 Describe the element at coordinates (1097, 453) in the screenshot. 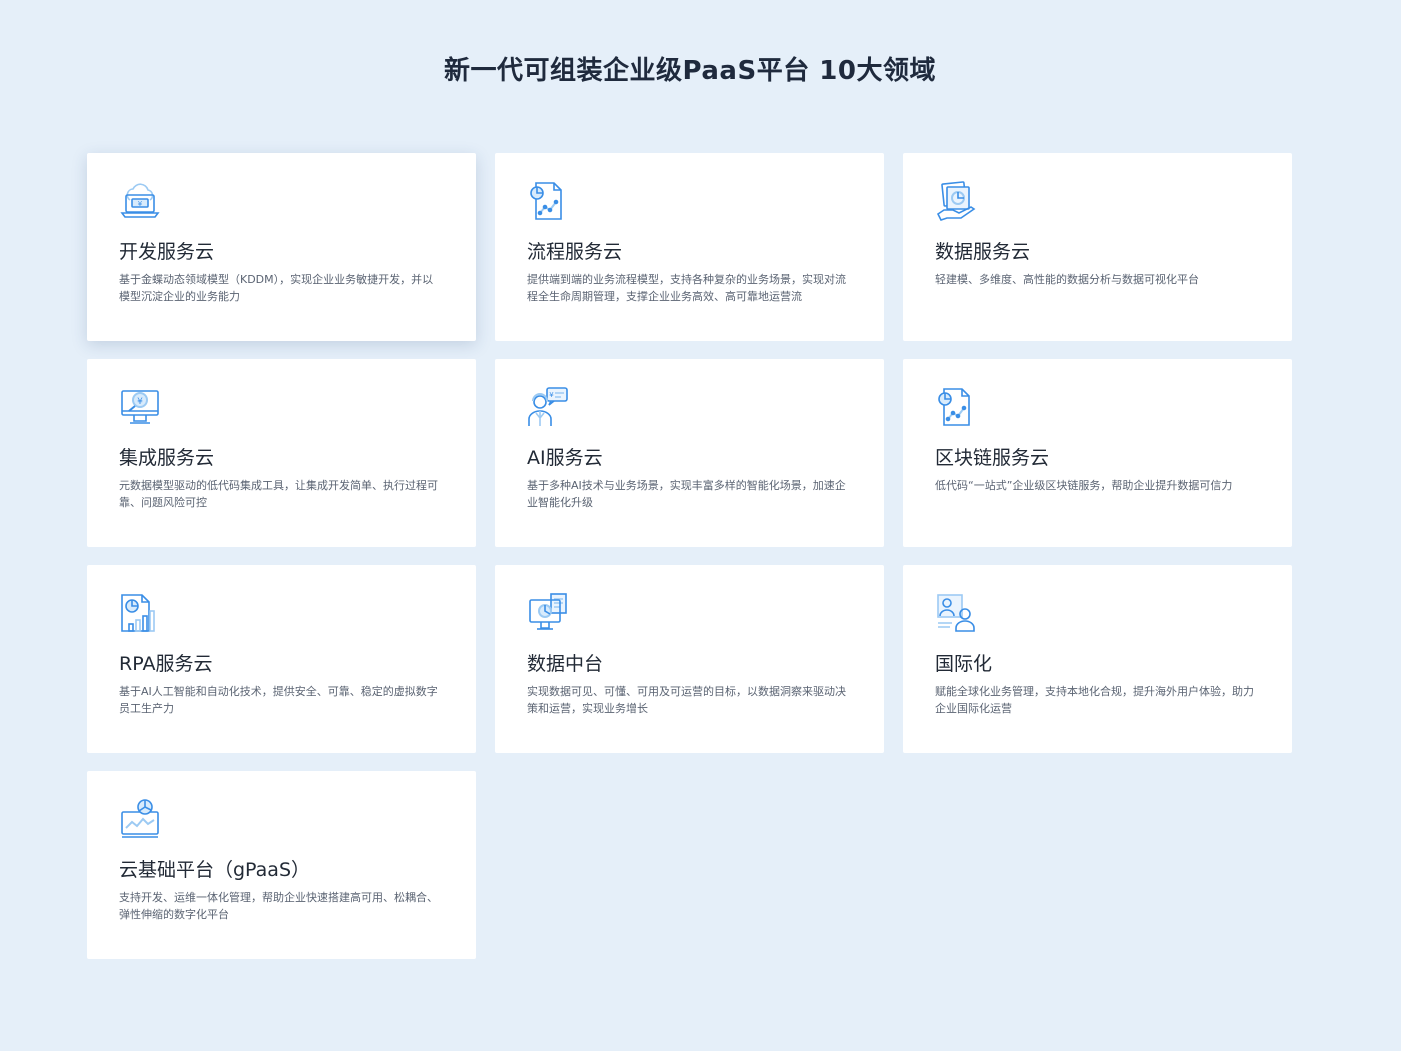

I see `card-blockchain-service-cloud: 区块链服务云 低代码“一站式”企业级区块链服务，帮助企业提升数据可信力` at that location.